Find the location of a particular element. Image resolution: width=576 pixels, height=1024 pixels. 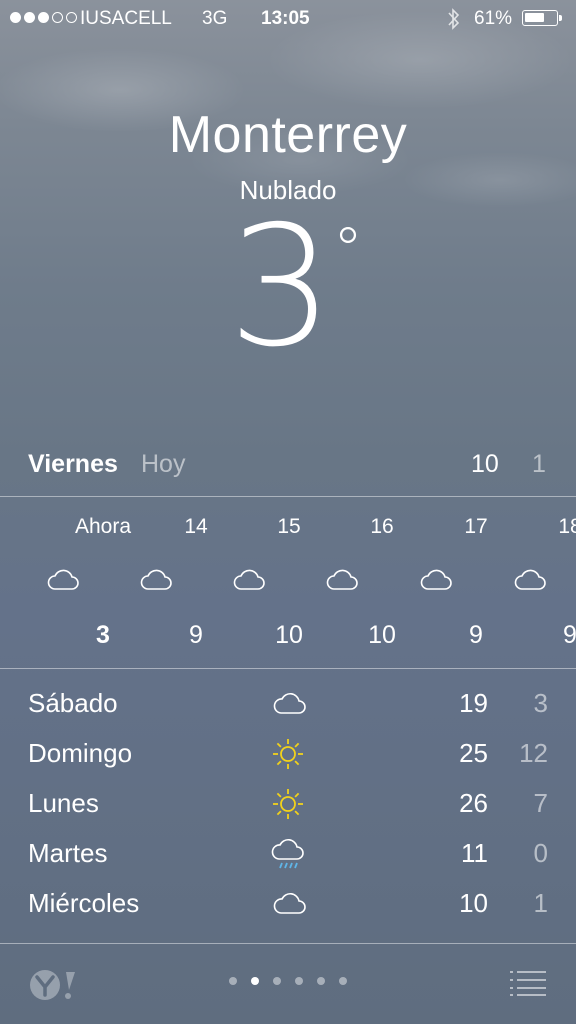

day-low: 7 is located at coordinates (540, 803).